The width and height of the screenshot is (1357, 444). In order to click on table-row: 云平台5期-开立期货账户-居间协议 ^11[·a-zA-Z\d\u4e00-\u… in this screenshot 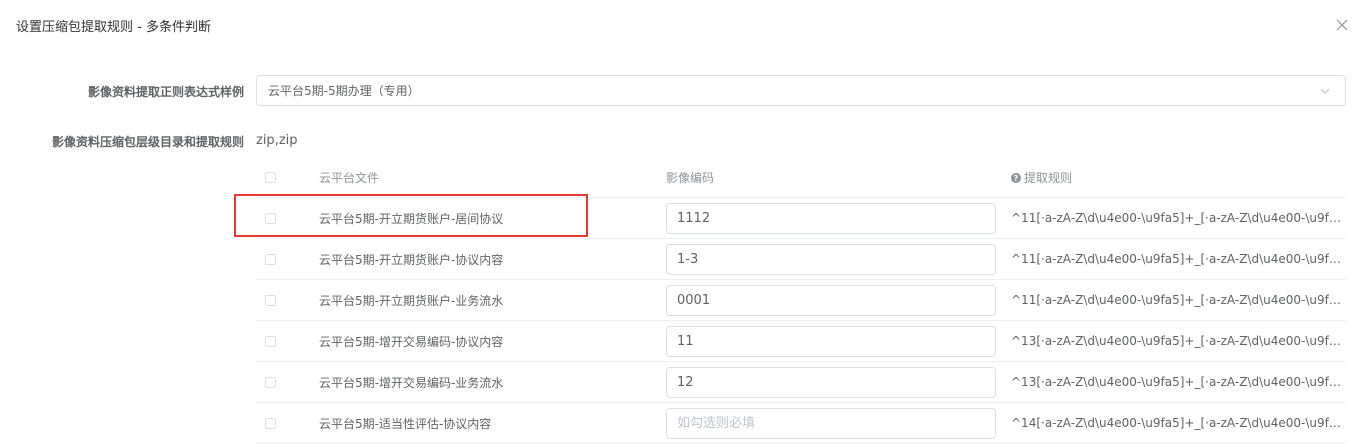, I will do `click(801, 218)`.